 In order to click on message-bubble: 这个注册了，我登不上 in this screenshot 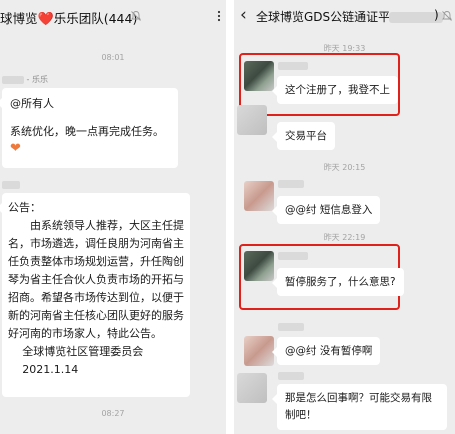, I will do `click(335, 90)`.